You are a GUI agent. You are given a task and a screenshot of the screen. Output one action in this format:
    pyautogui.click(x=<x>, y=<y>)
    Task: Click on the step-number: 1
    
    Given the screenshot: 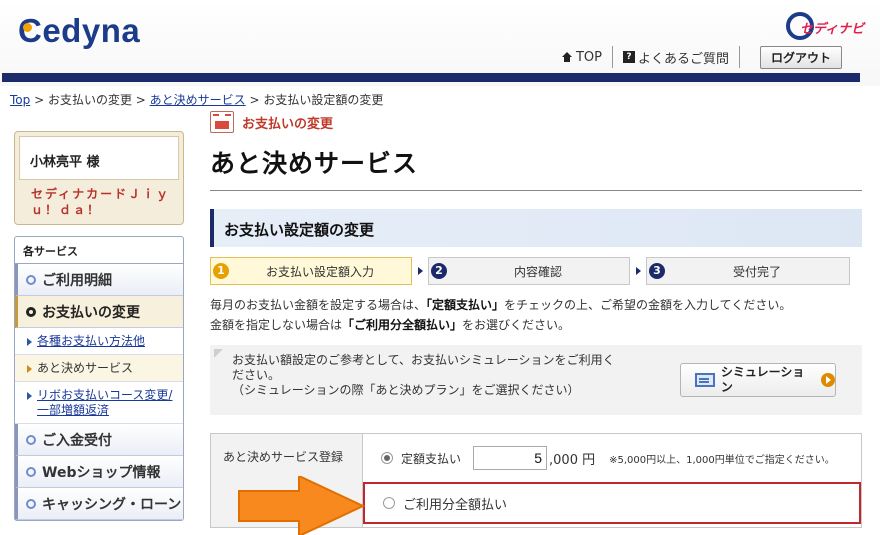 What is the action you would take?
    pyautogui.click(x=221, y=271)
    